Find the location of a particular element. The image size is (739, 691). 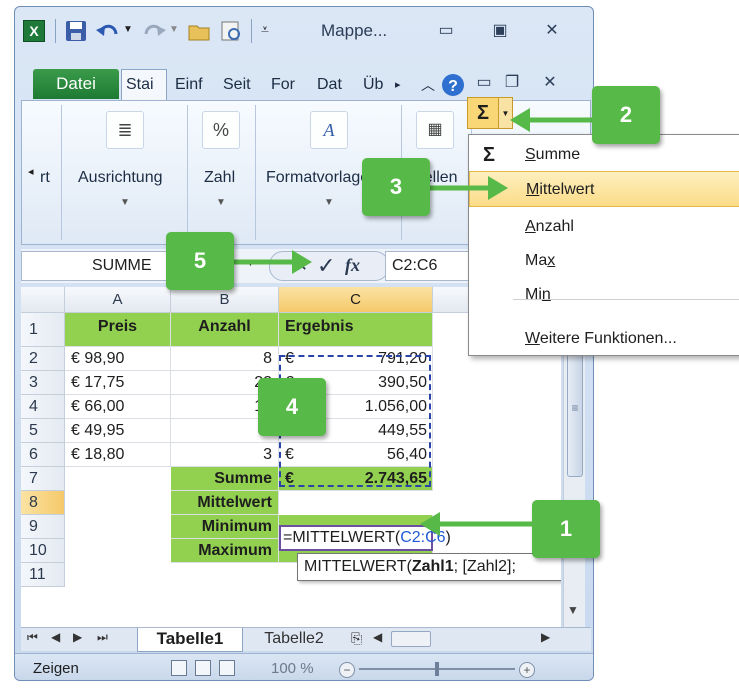

callout-3: 3 is located at coordinates (396, 187).